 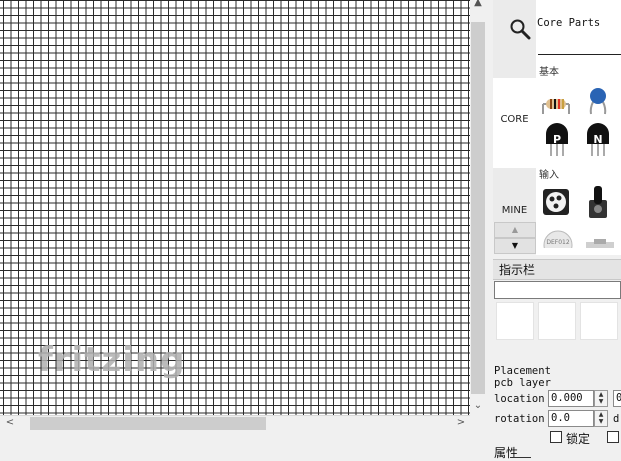 I want to click on search-icon, so click(x=520, y=30).